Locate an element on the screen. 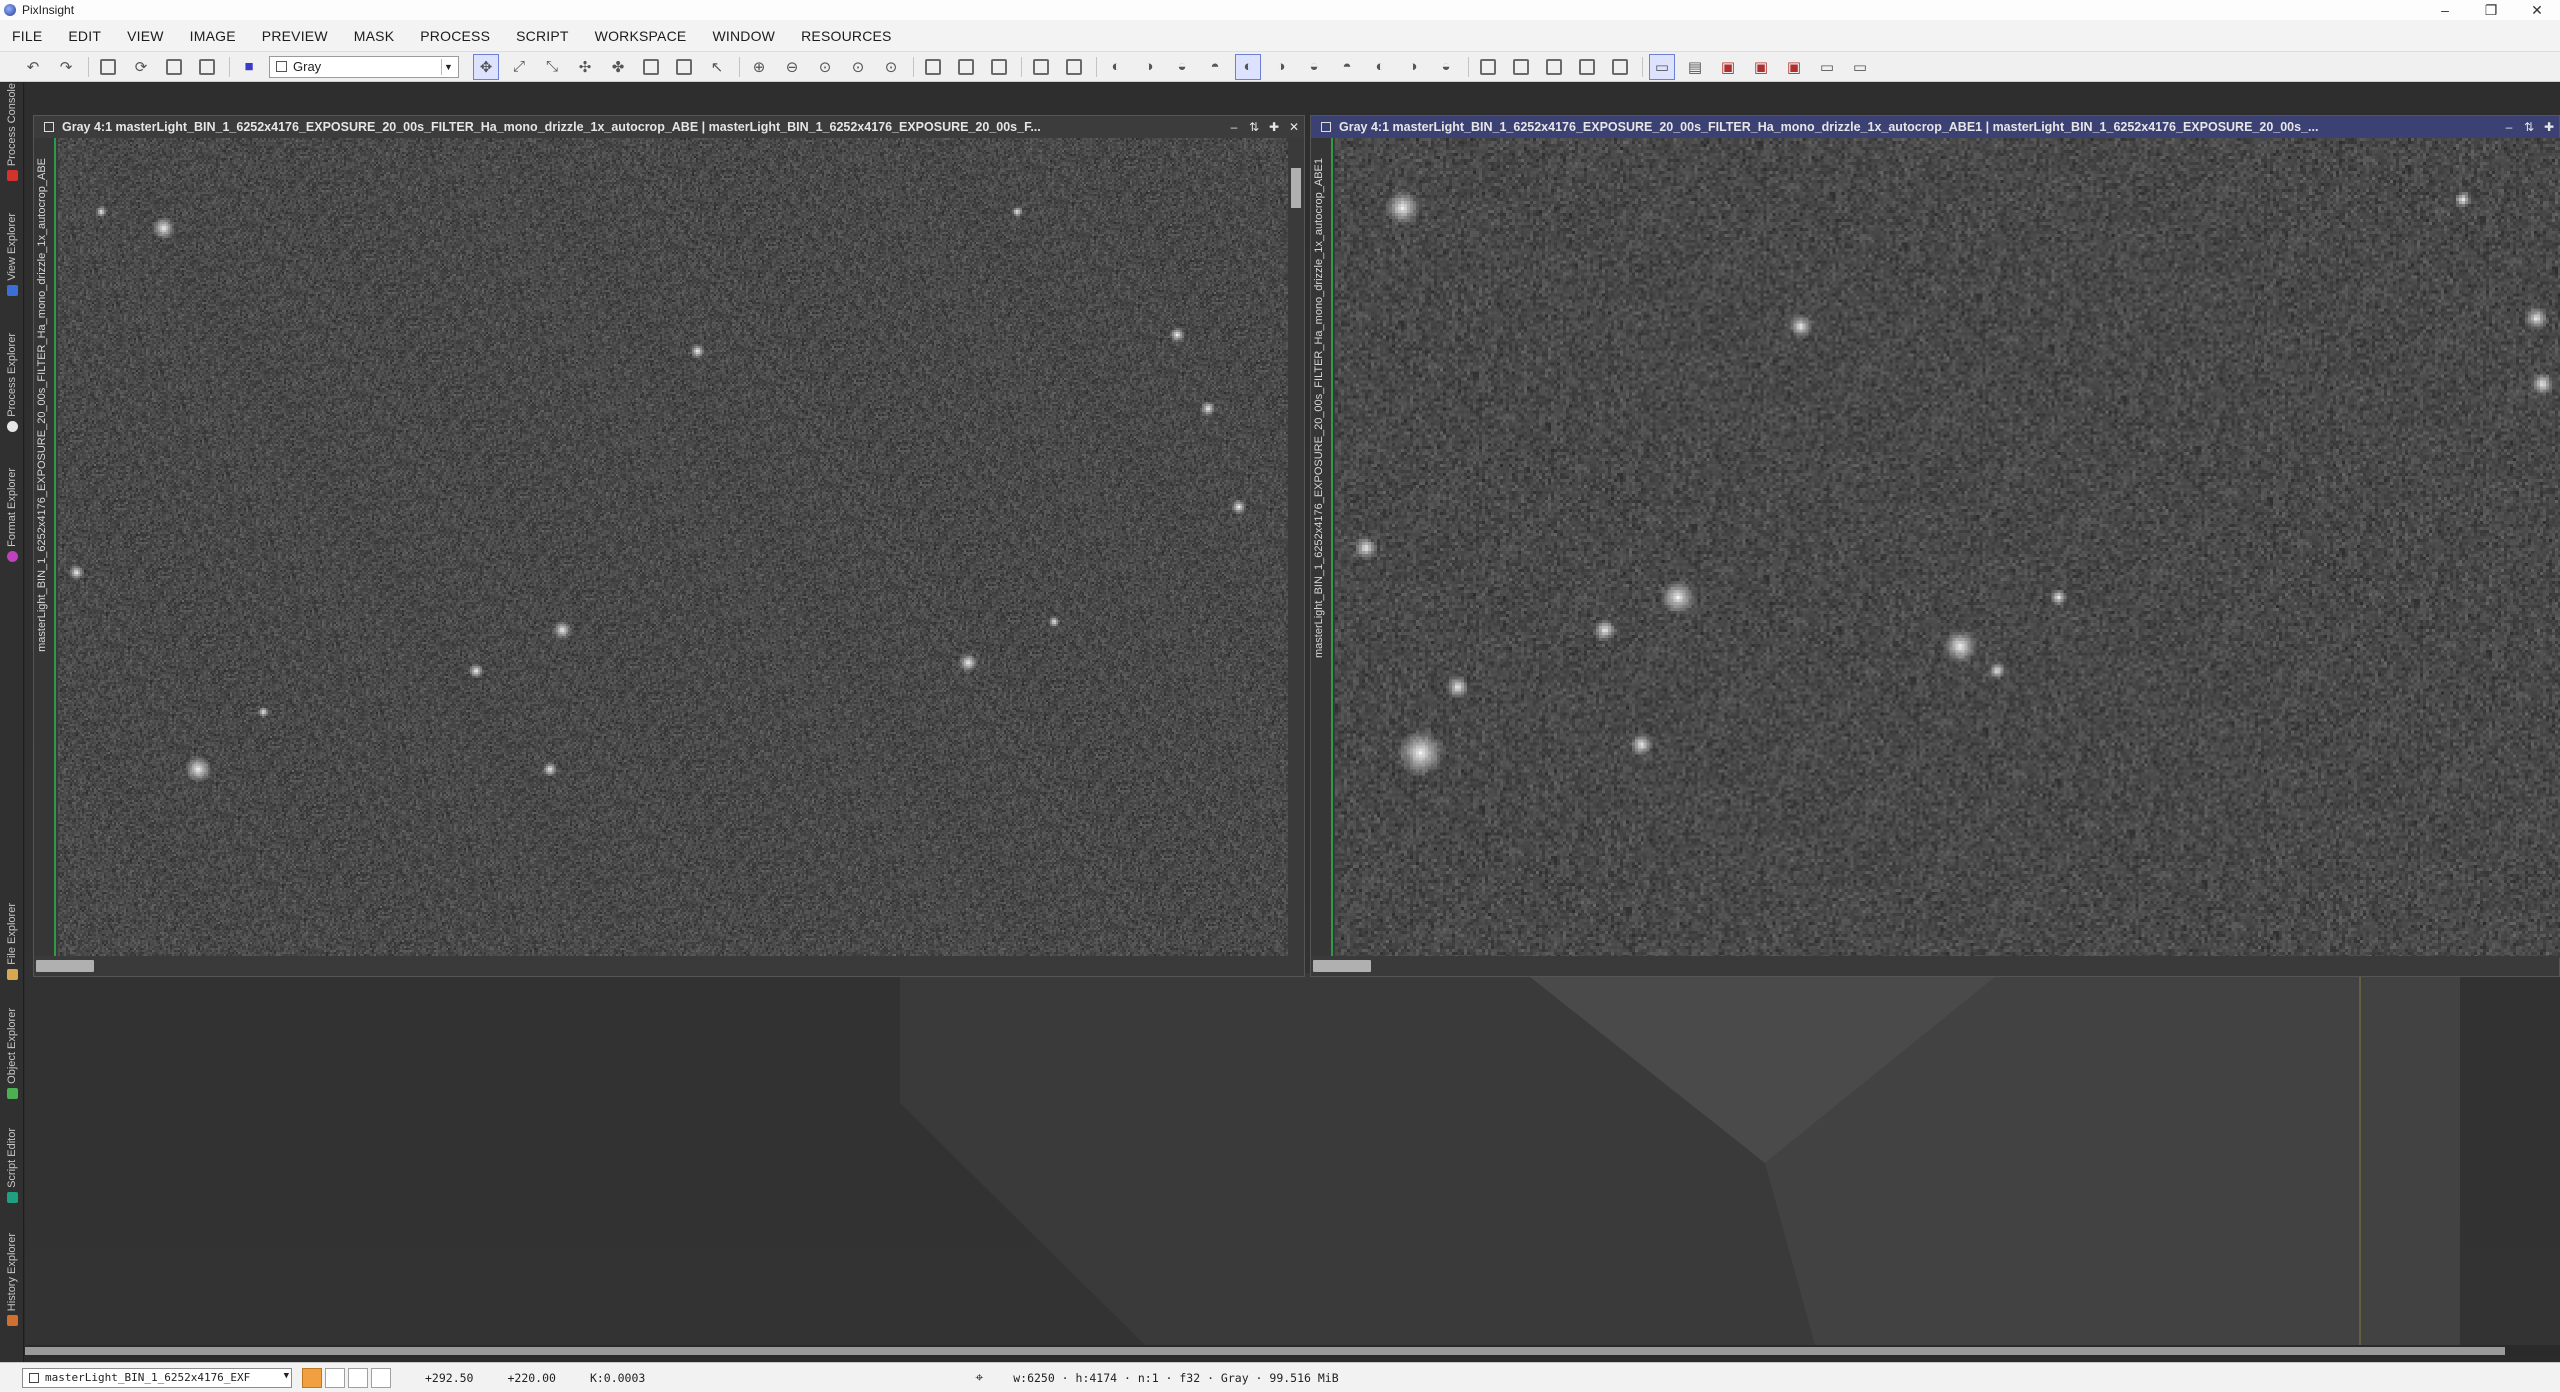 The image size is (2560, 1392). zoom-fill-icon: ⤡ is located at coordinates (552, 67).